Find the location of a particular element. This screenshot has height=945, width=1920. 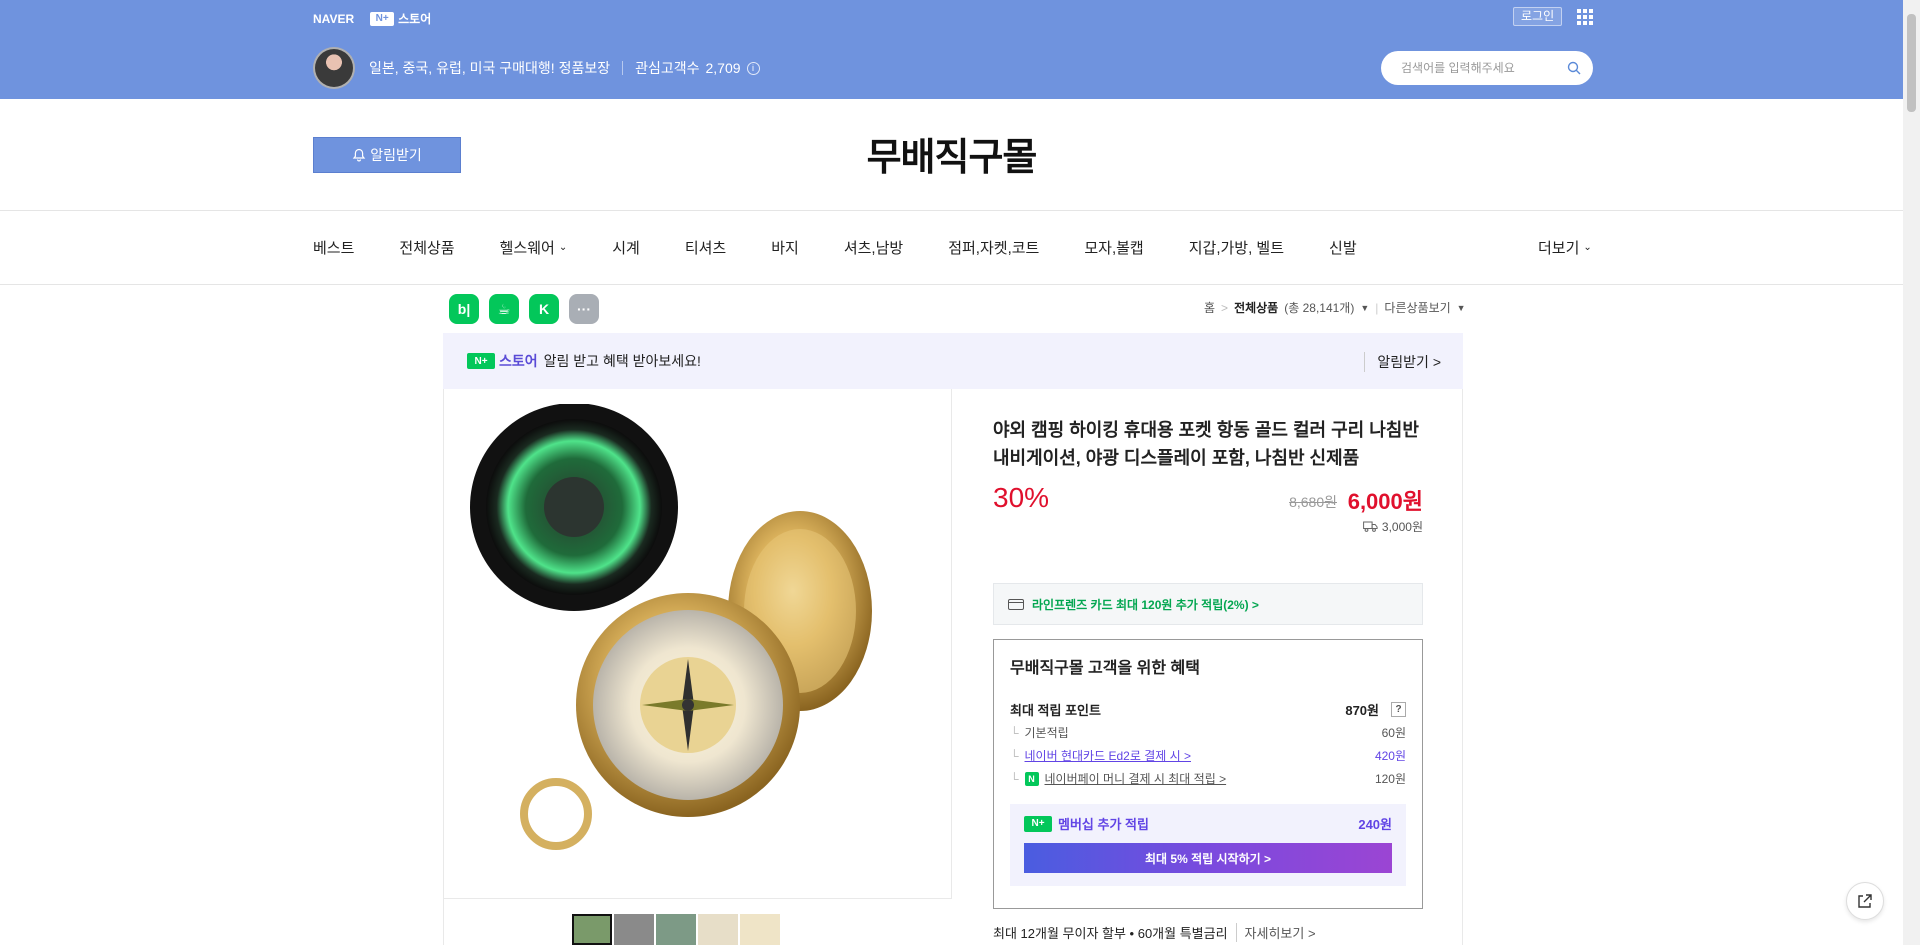

more-share-icon: ··· is located at coordinates (584, 309).